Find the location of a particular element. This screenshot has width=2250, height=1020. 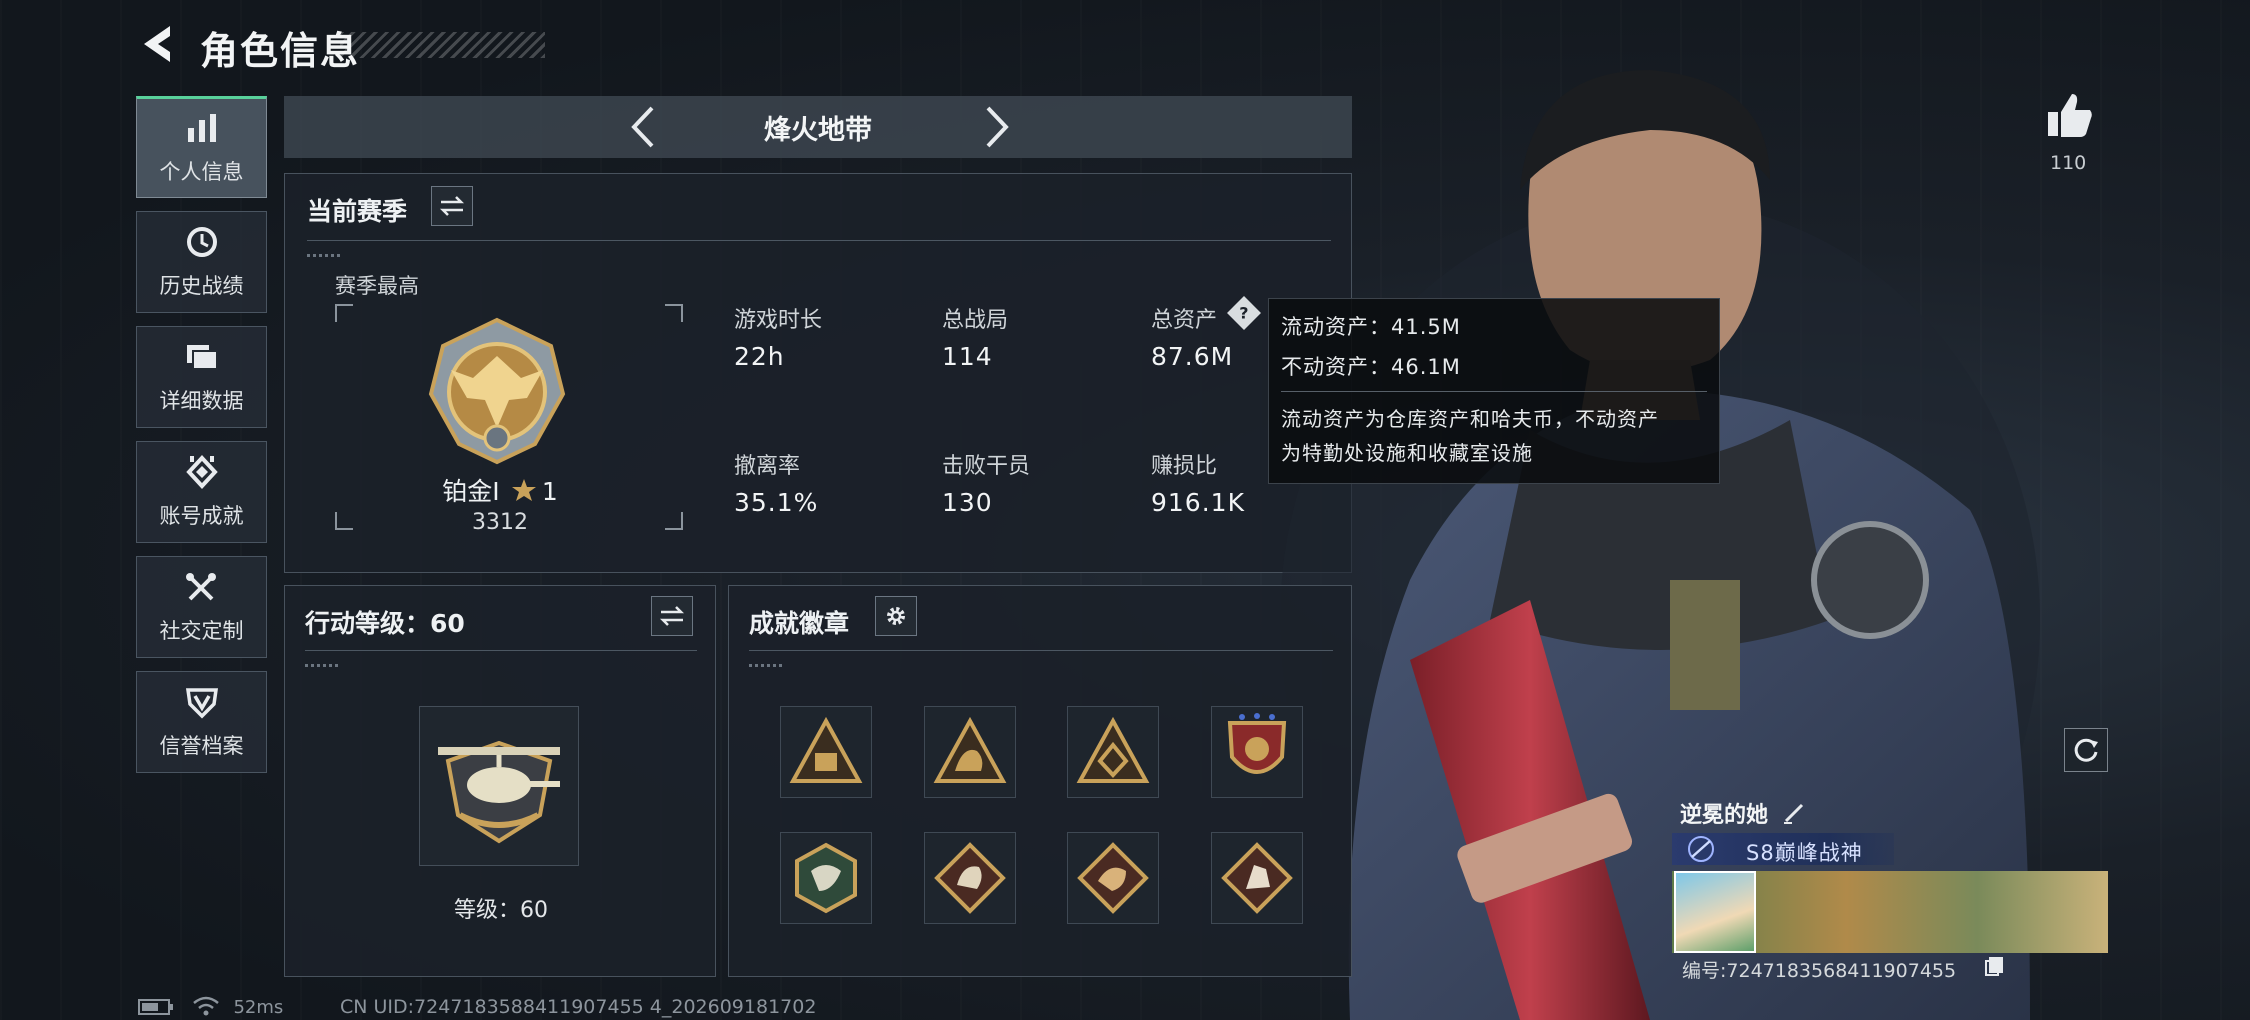

back-arrow-icon is located at coordinates (158, 44).